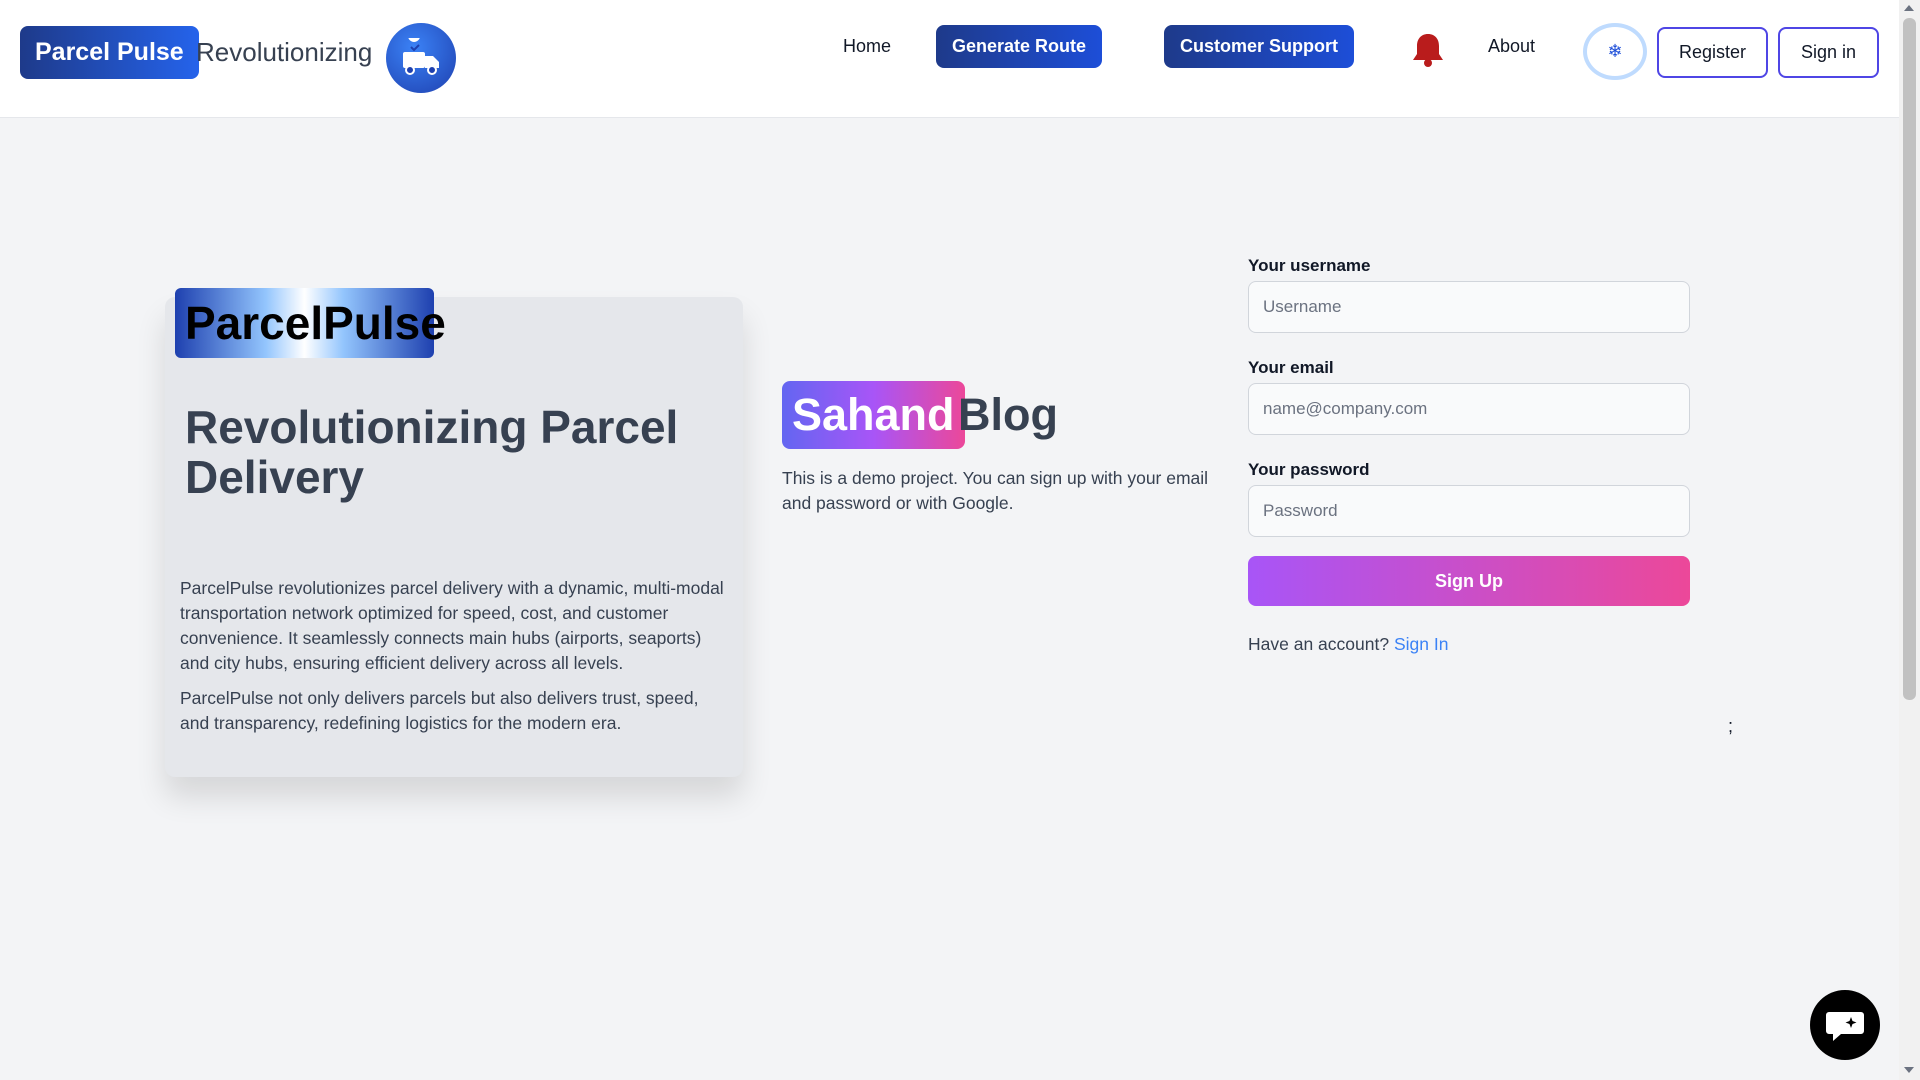 The image size is (1920, 1080). I want to click on generate-route-button: Generate Route, so click(1019, 46).